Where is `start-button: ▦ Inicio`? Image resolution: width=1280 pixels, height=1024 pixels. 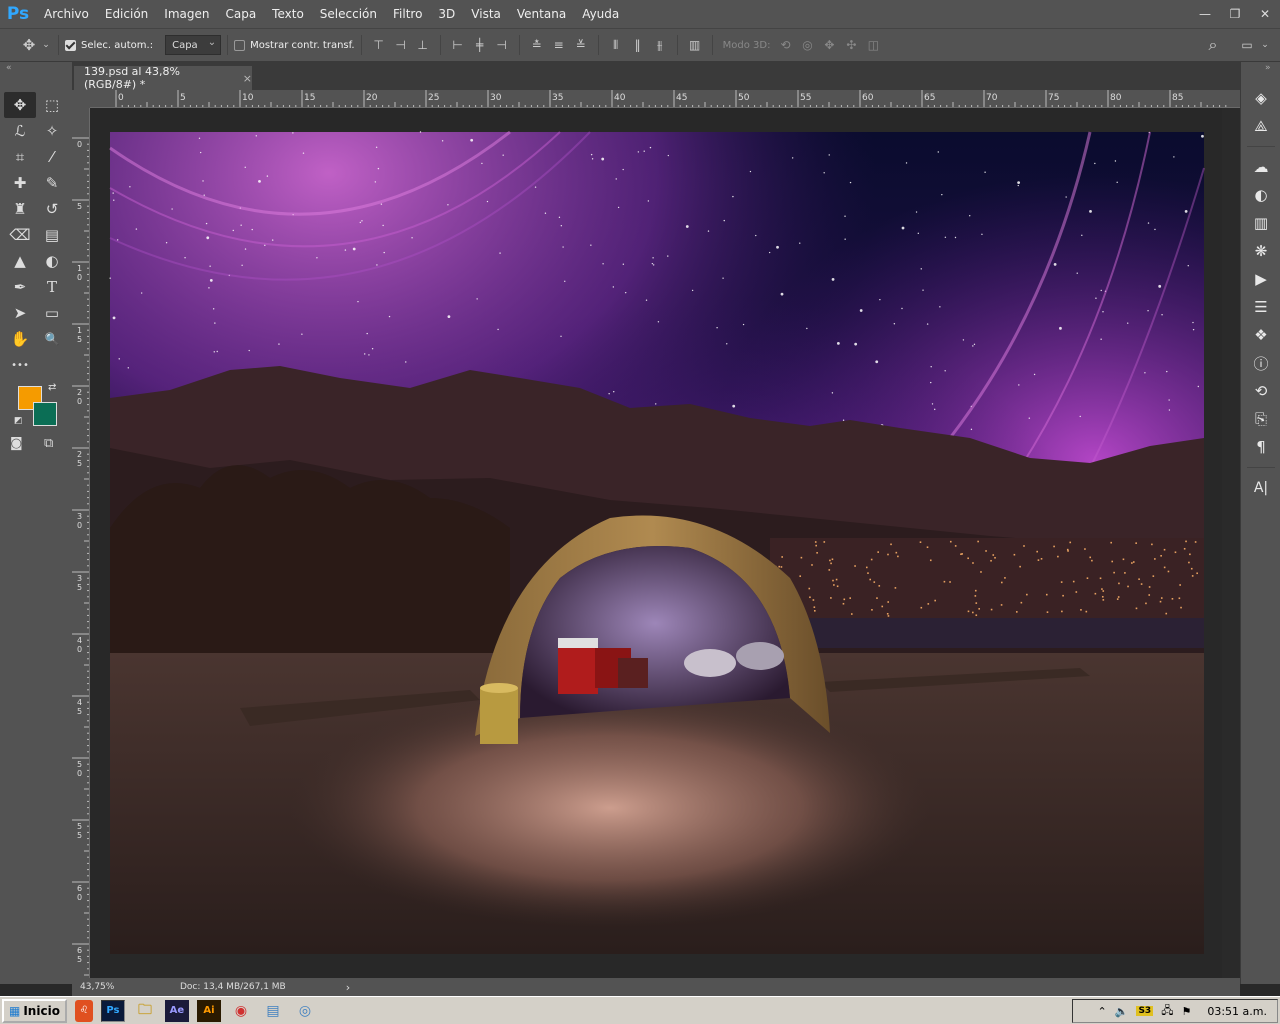
start-button: ▦ Inicio is located at coordinates (34, 1010).